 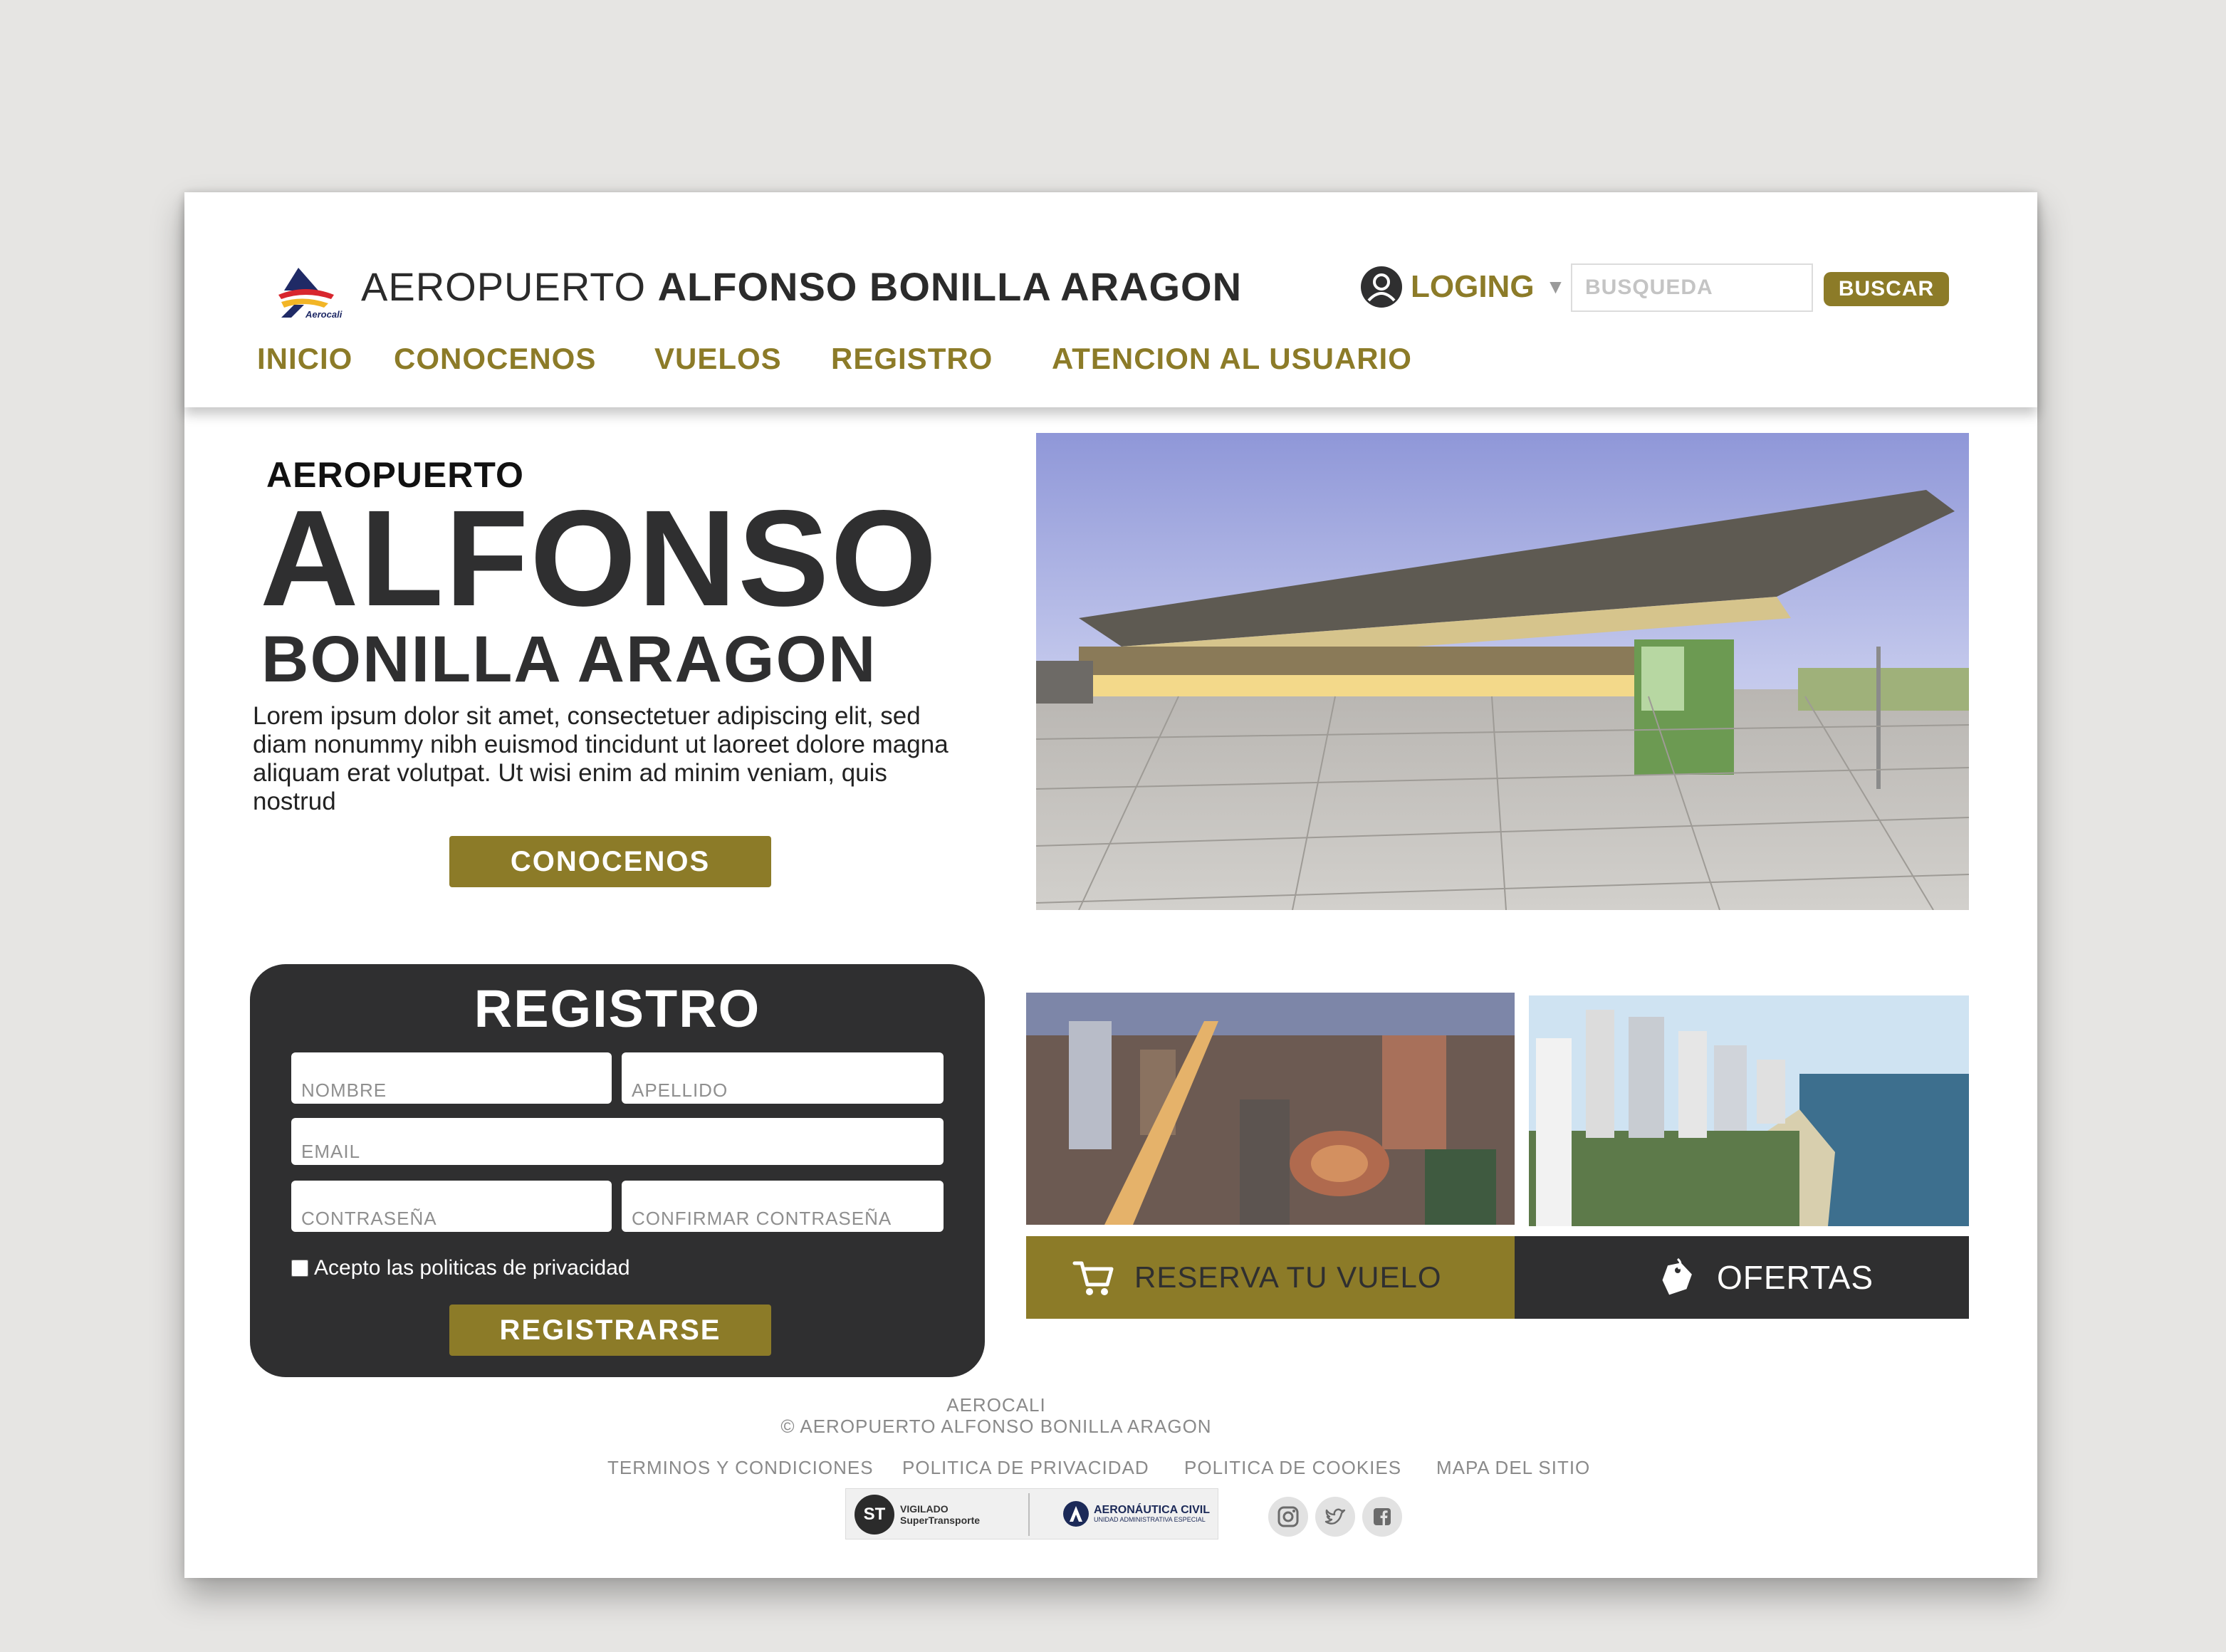 I want to click on badge-divider, so click(x=1029, y=1514).